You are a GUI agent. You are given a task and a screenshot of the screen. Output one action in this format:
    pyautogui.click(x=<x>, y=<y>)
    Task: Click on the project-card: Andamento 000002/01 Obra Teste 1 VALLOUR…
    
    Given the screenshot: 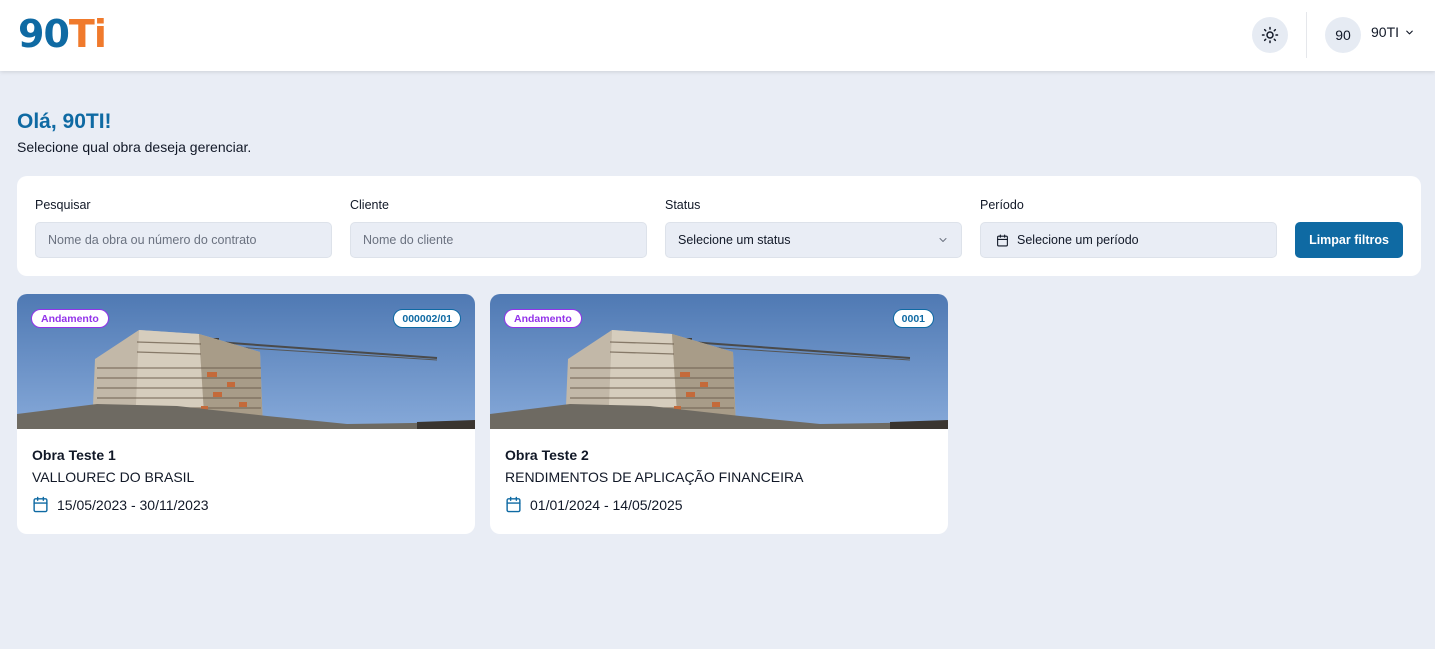 What is the action you would take?
    pyautogui.click(x=246, y=414)
    